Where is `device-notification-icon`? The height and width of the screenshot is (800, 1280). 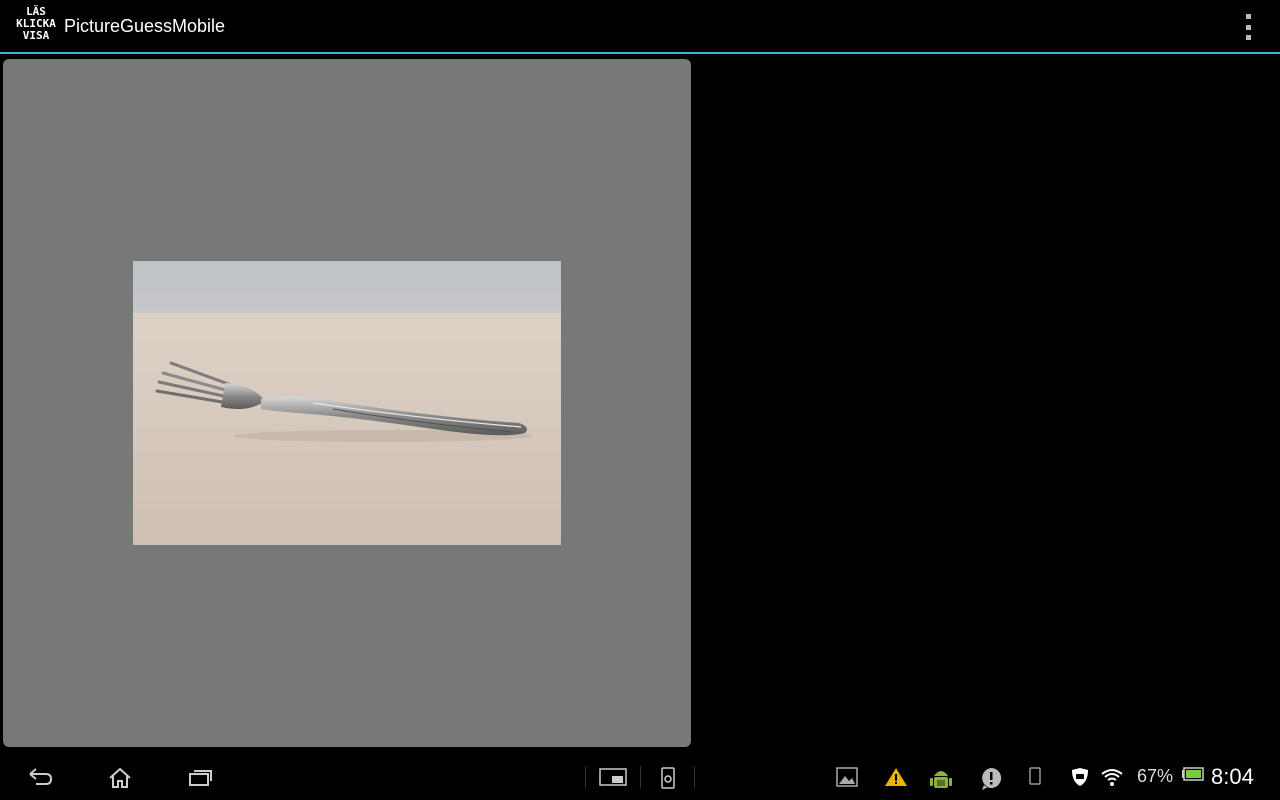 device-notification-icon is located at coordinates (1035, 777).